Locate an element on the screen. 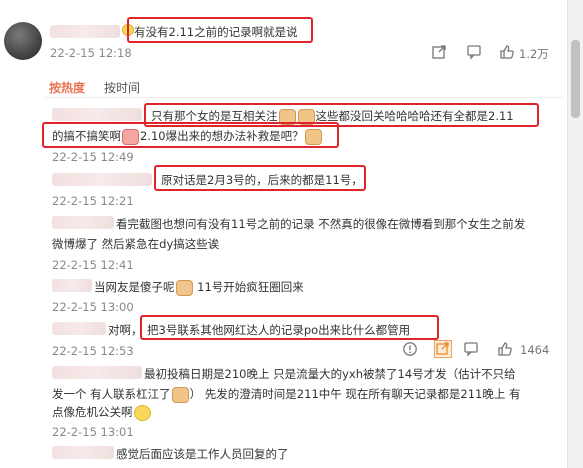 Image resolution: width=583 pixels, height=468 pixels. reply-4-username-blurred is located at coordinates (72, 285).